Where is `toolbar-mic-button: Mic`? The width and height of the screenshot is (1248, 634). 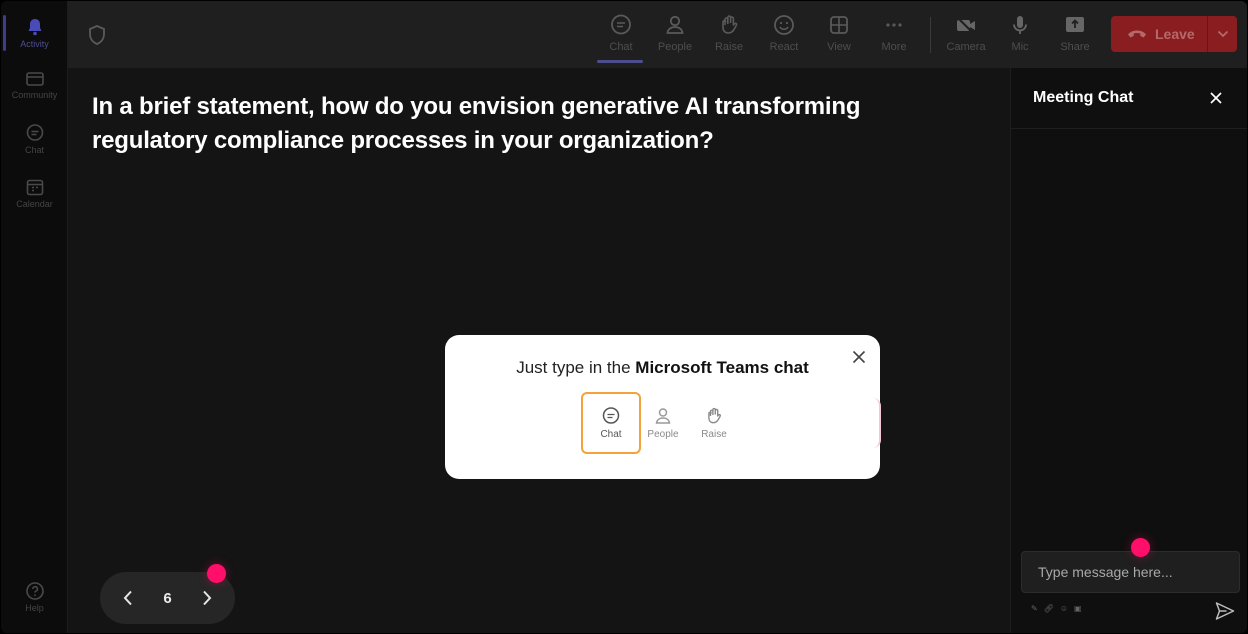
toolbar-mic-button: Mic is located at coordinates (1020, 35).